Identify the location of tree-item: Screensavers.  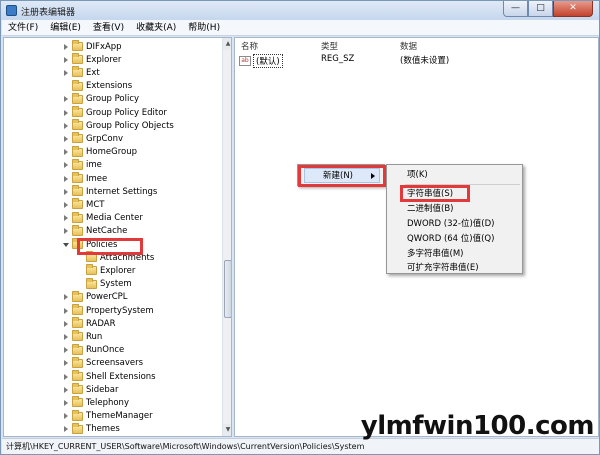
(102, 363).